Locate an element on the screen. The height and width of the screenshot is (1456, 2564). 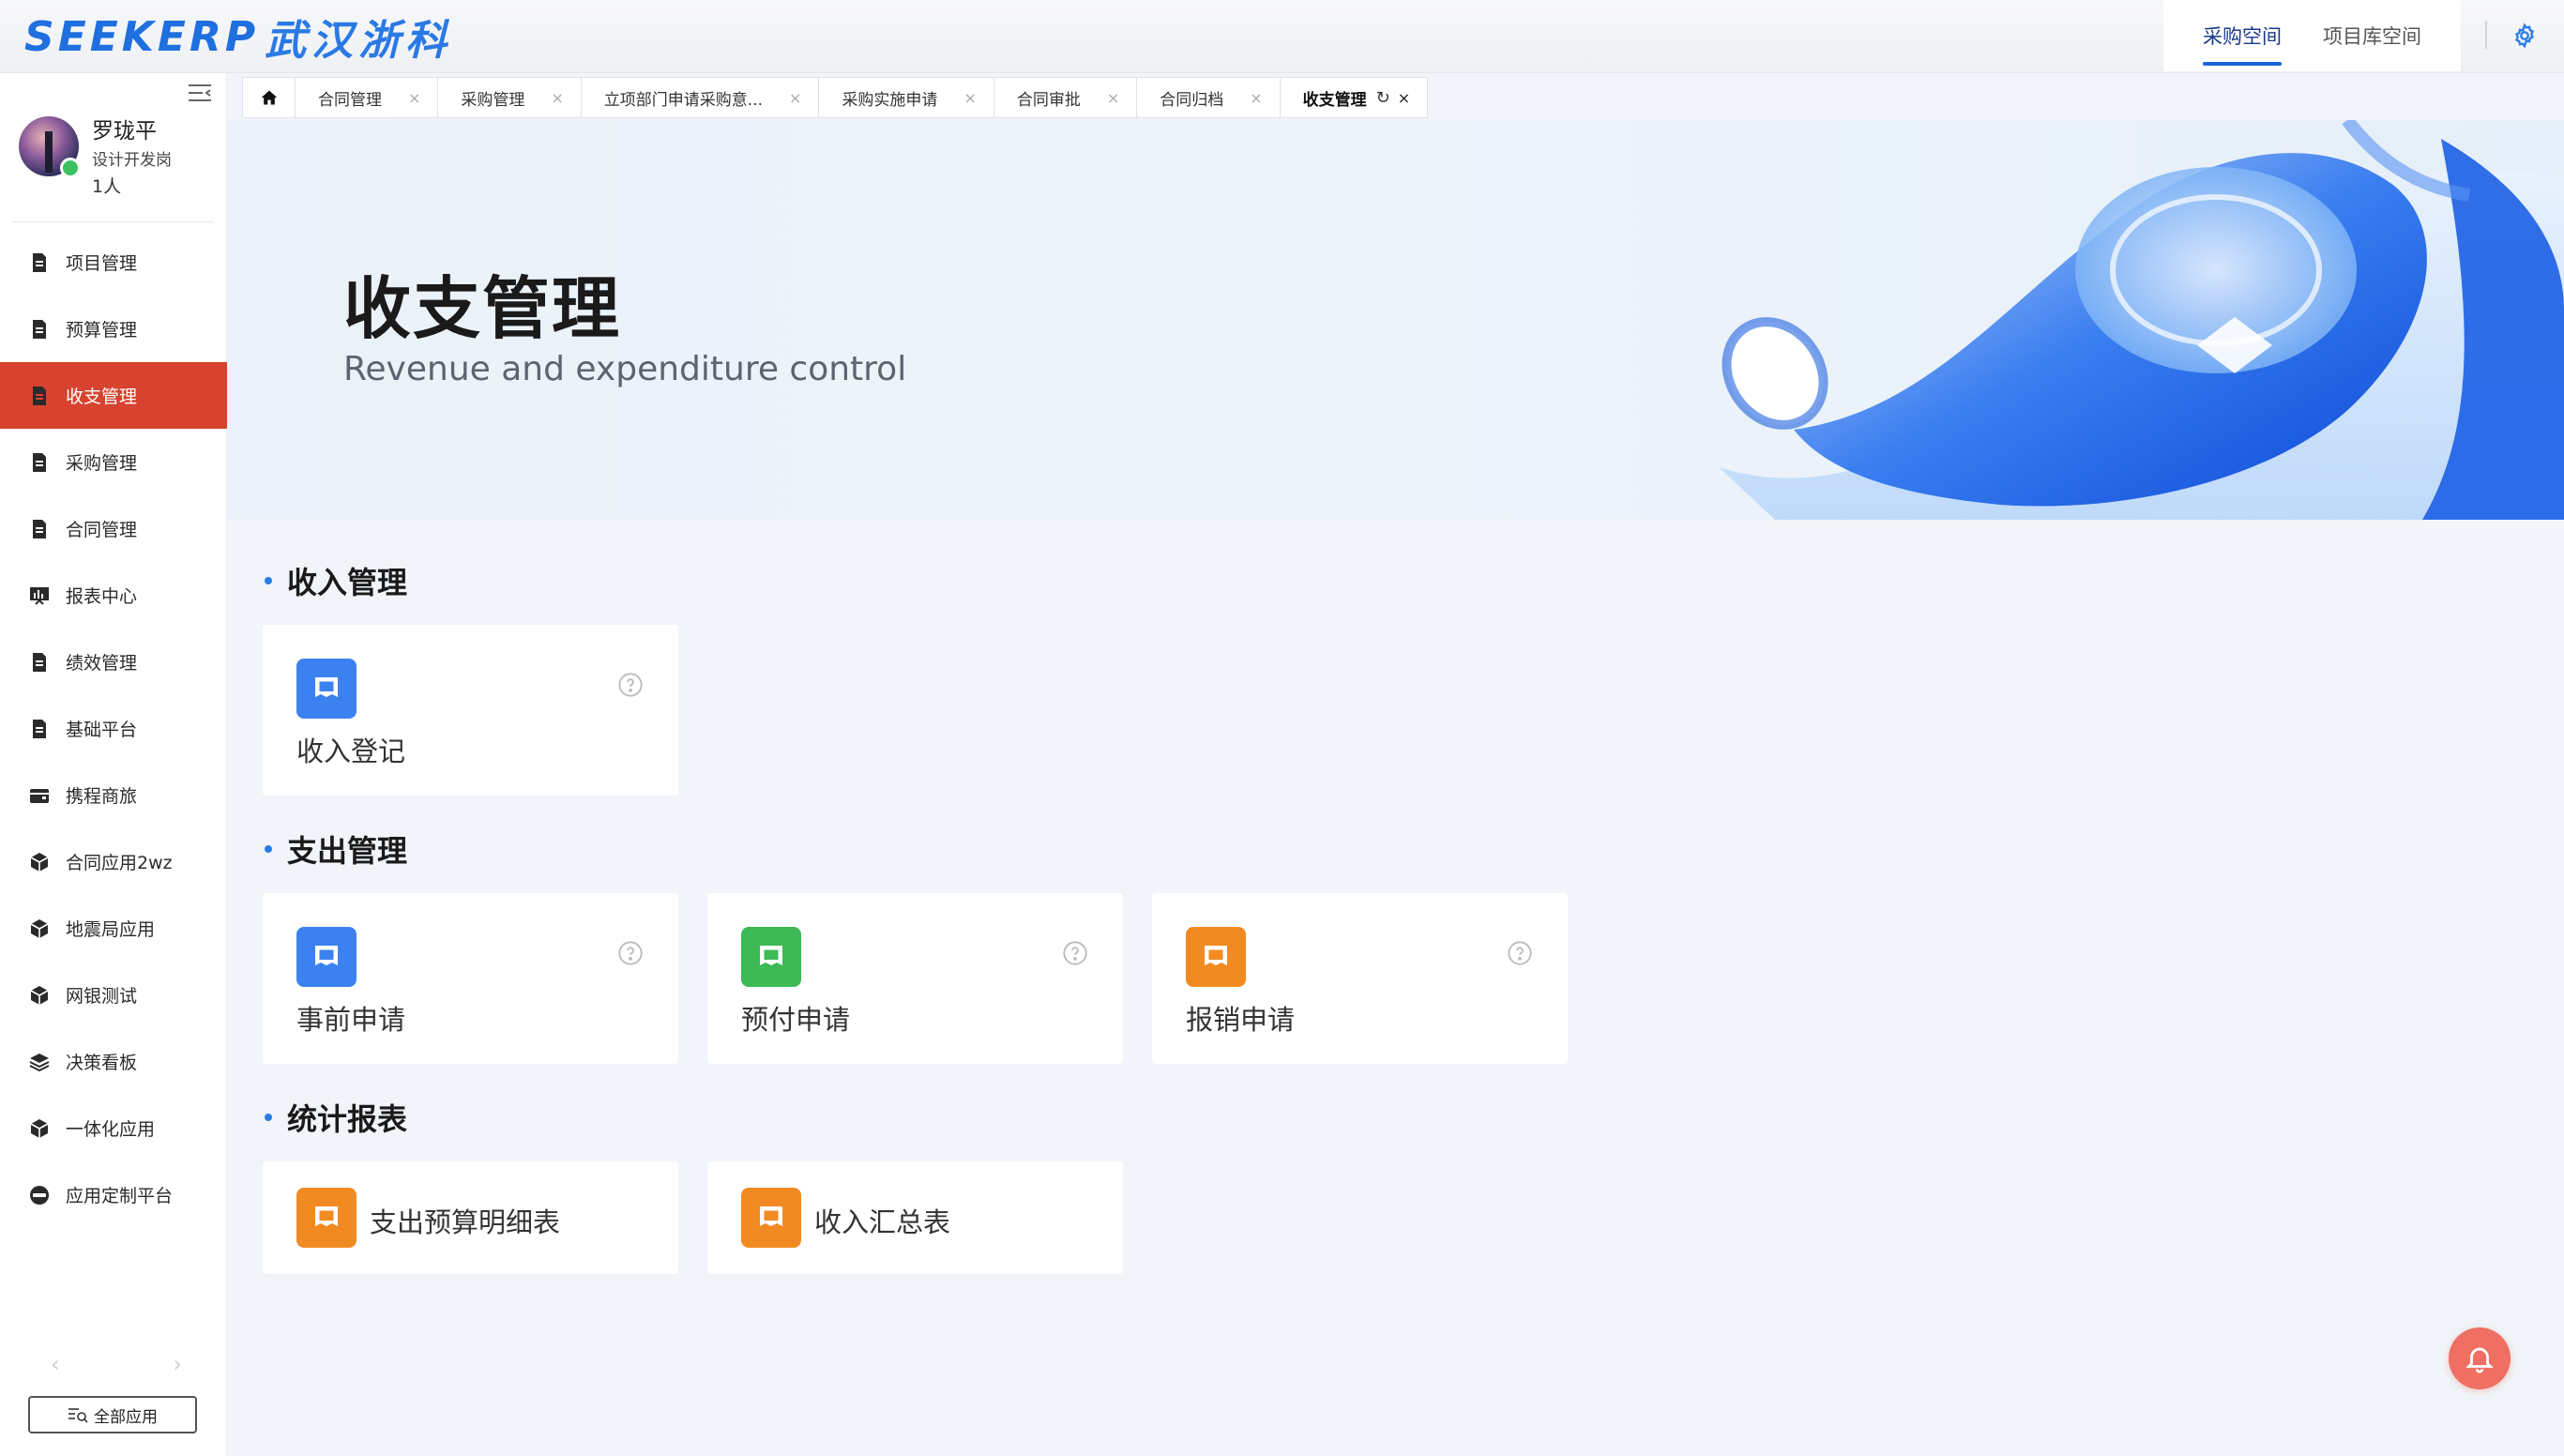
space-tabs: 采购空间 项目库空间 is located at coordinates (2312, 35).